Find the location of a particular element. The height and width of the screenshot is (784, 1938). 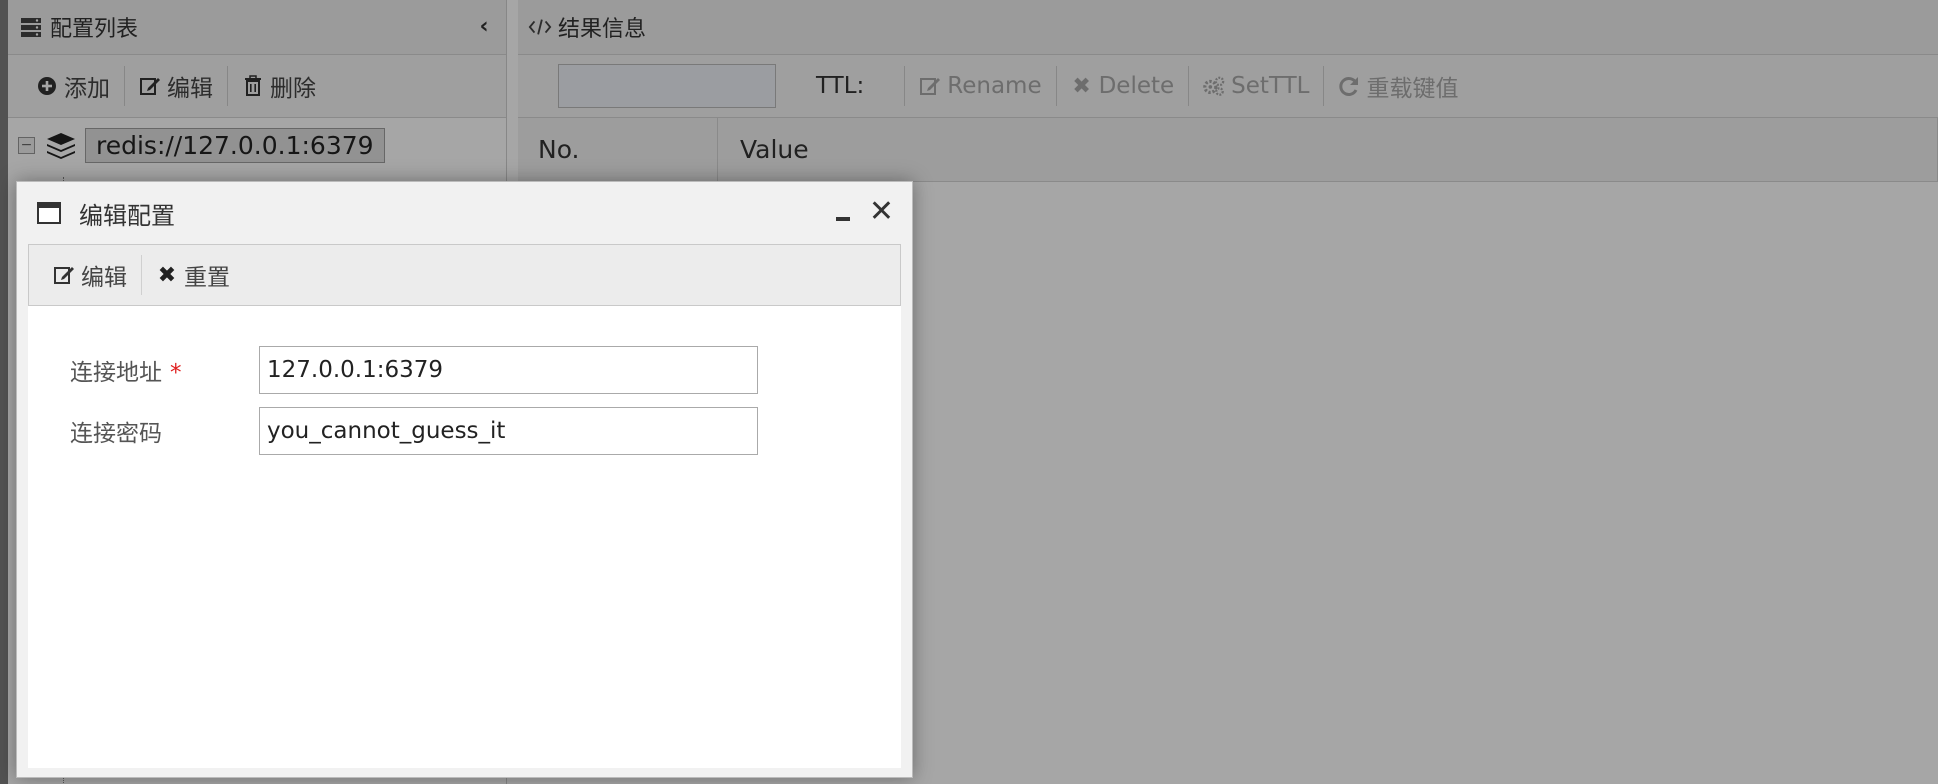

dialog-toolbar: 编辑 ✖ 重置 is located at coordinates (464, 275).